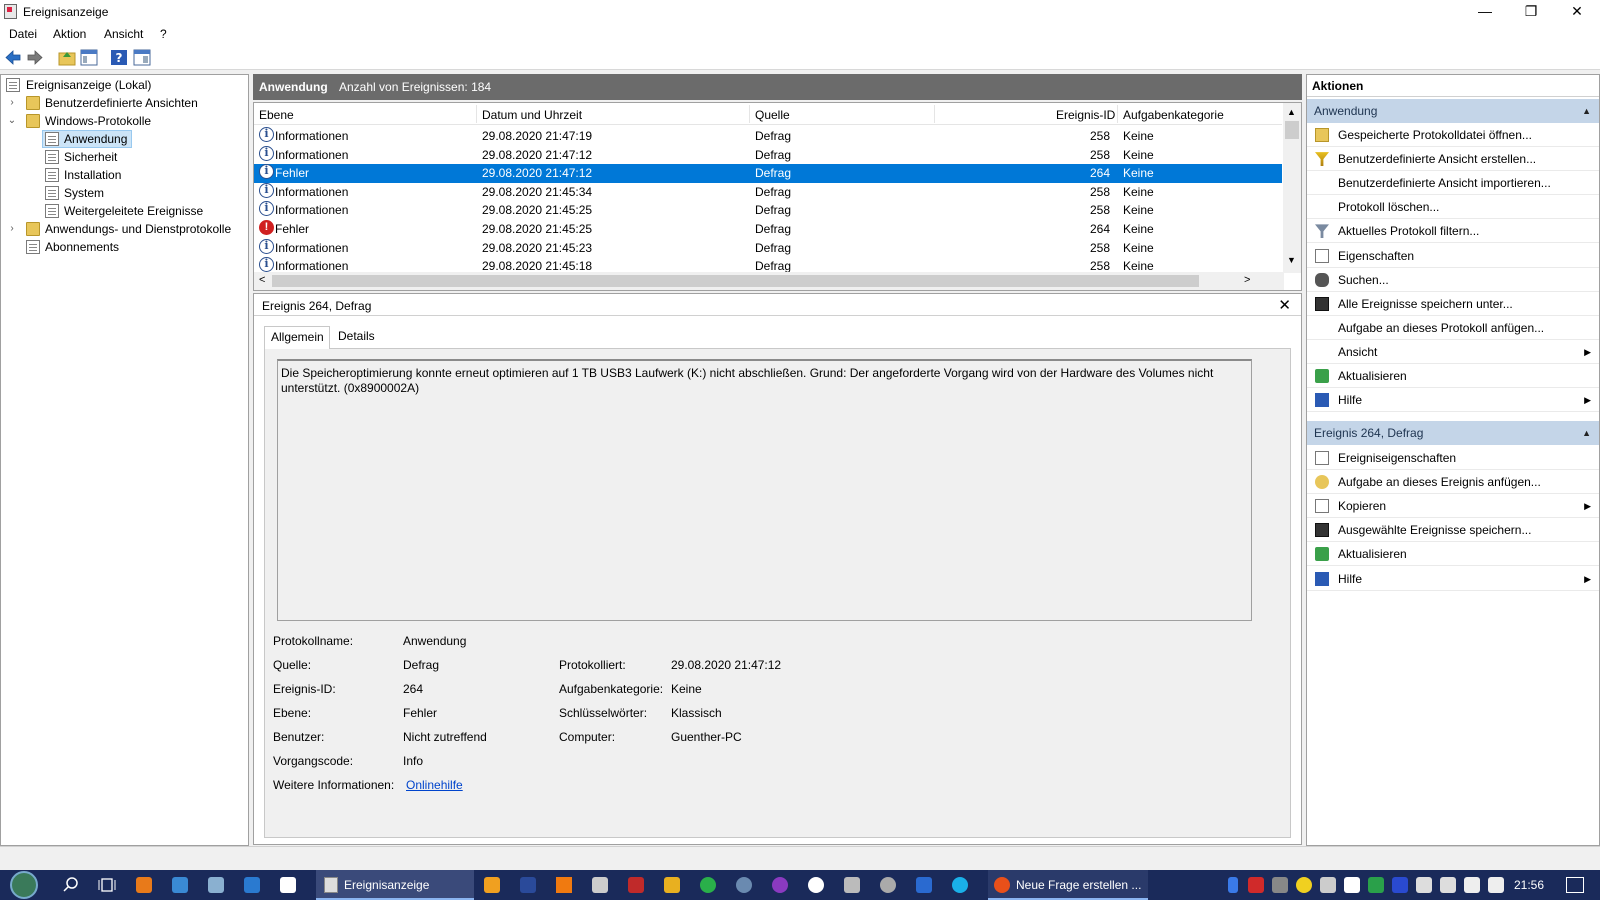  Describe the element at coordinates (1292, 130) in the screenshot. I see `scroll-thumb` at that location.